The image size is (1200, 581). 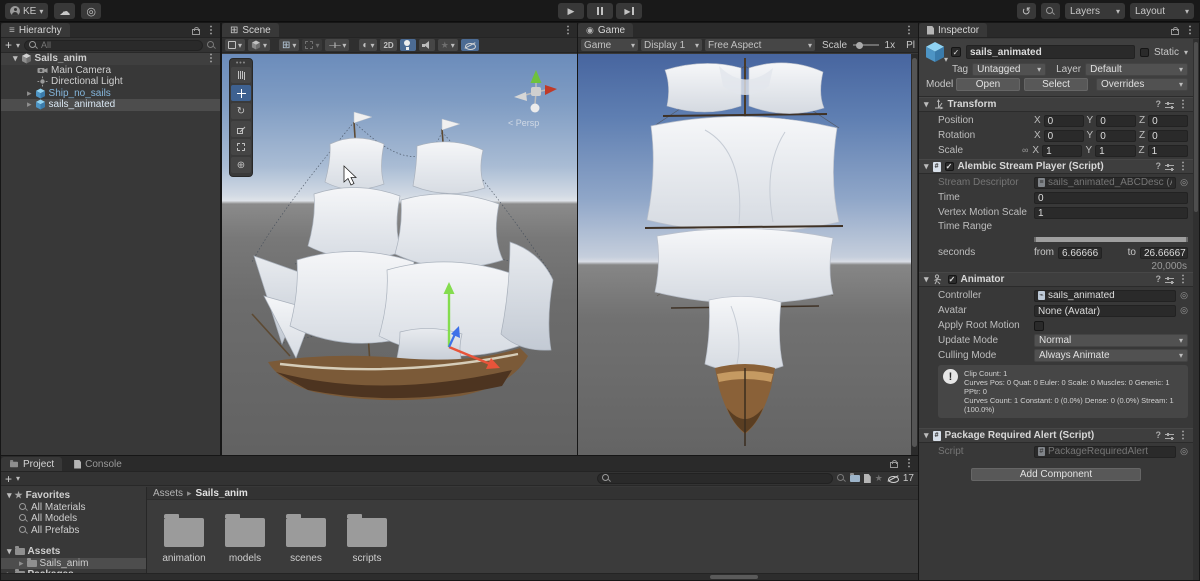 I want to click on layer-dropdown: Default, so click(x=1136, y=69).